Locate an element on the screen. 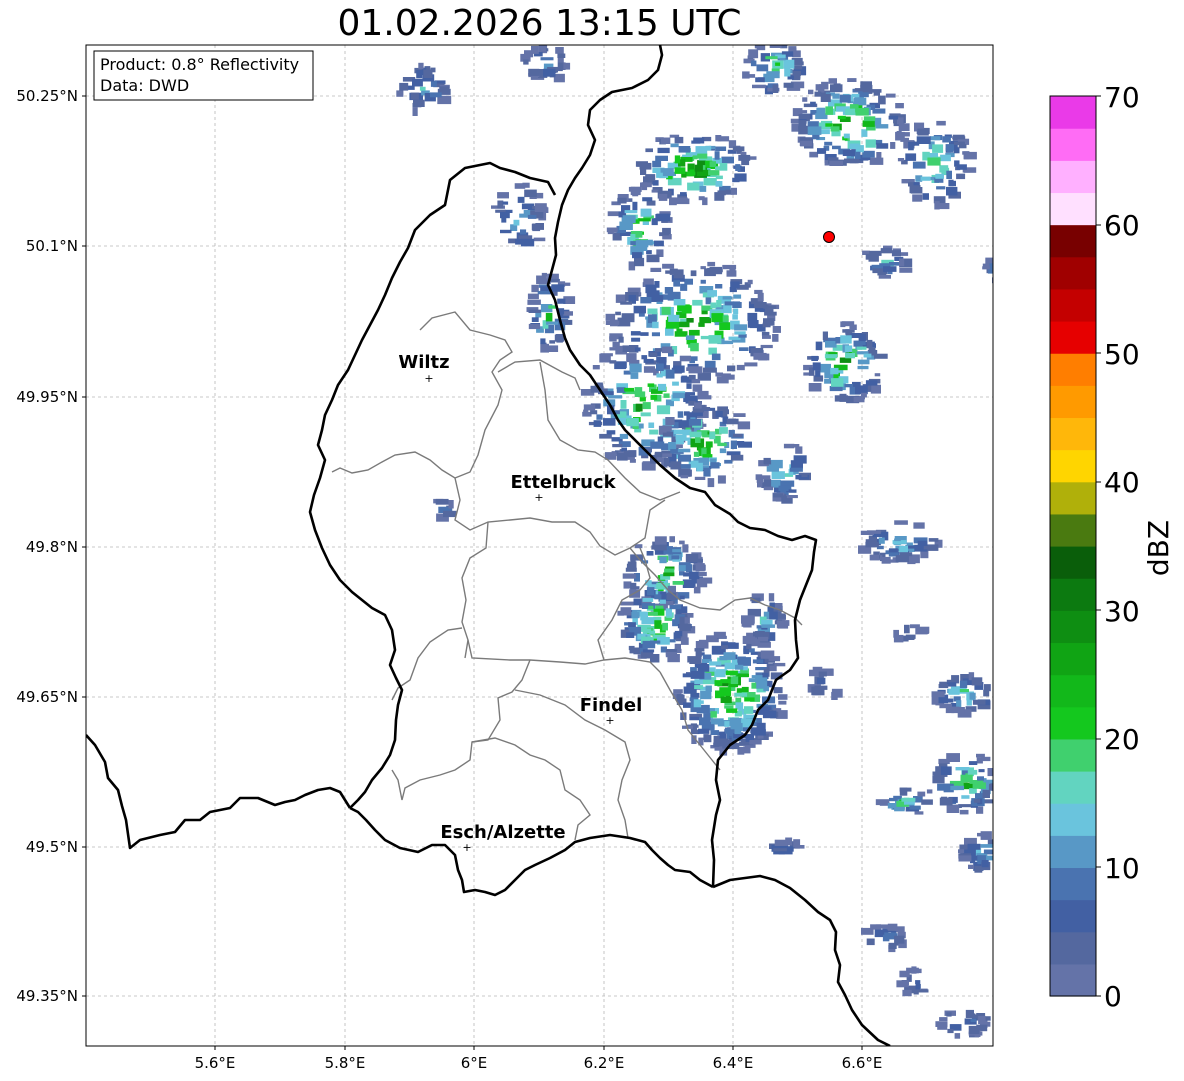 This screenshot has width=1184, height=1081. colorbar-tick-label: 60 is located at coordinates (1122, 225).